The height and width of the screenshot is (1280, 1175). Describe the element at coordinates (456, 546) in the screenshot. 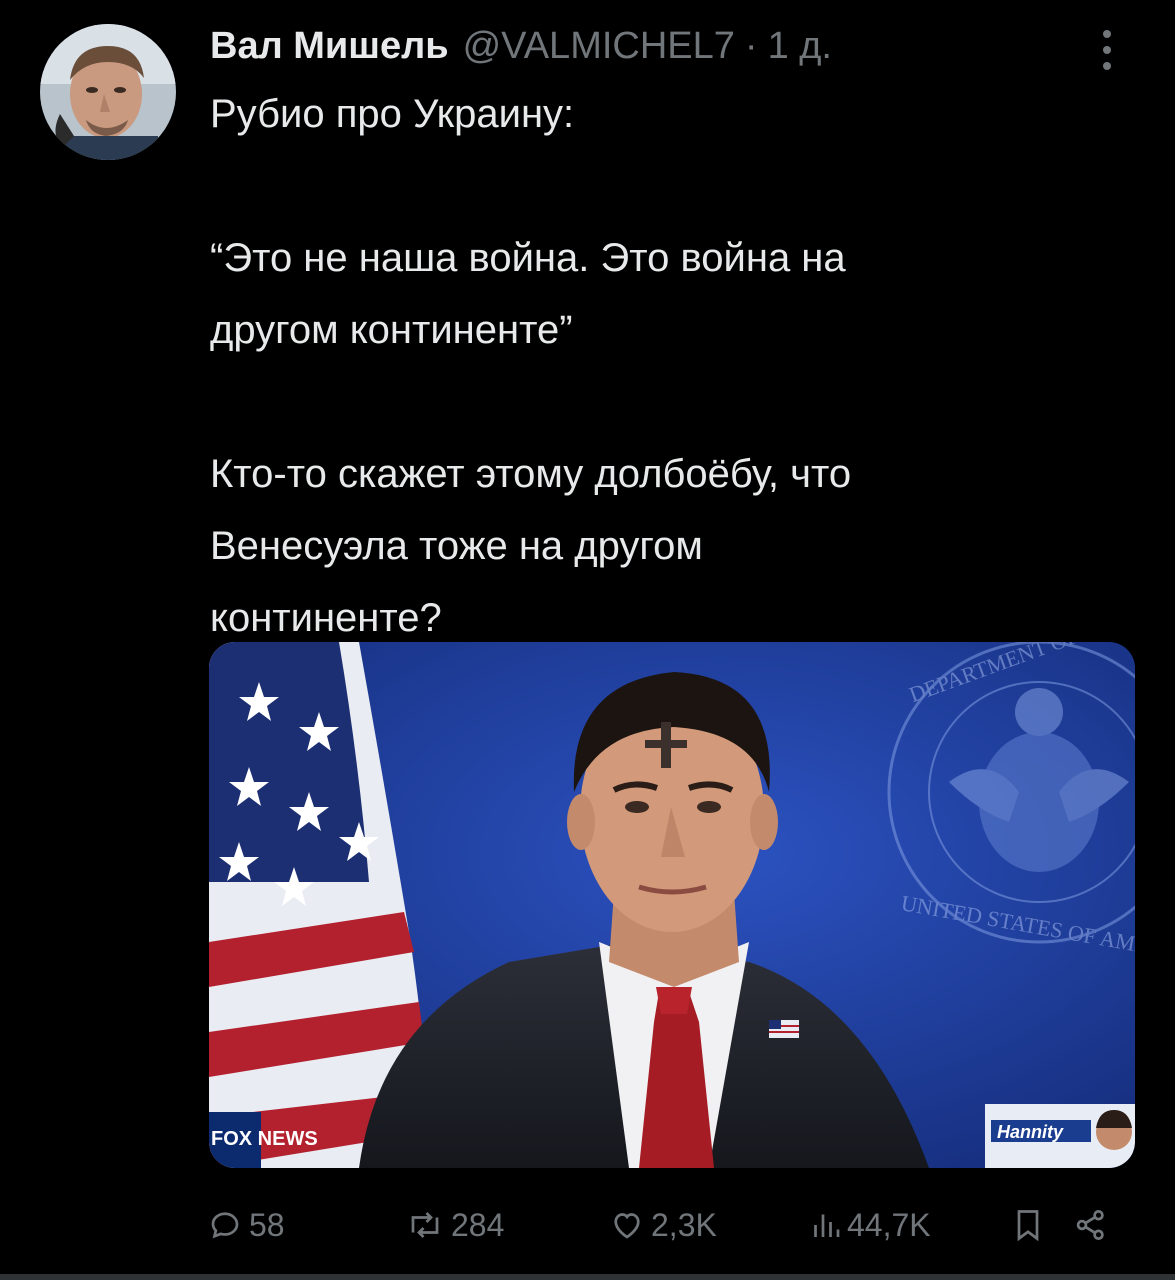

I see `tweet-text-line: Венесуэла тоже на другом` at that location.